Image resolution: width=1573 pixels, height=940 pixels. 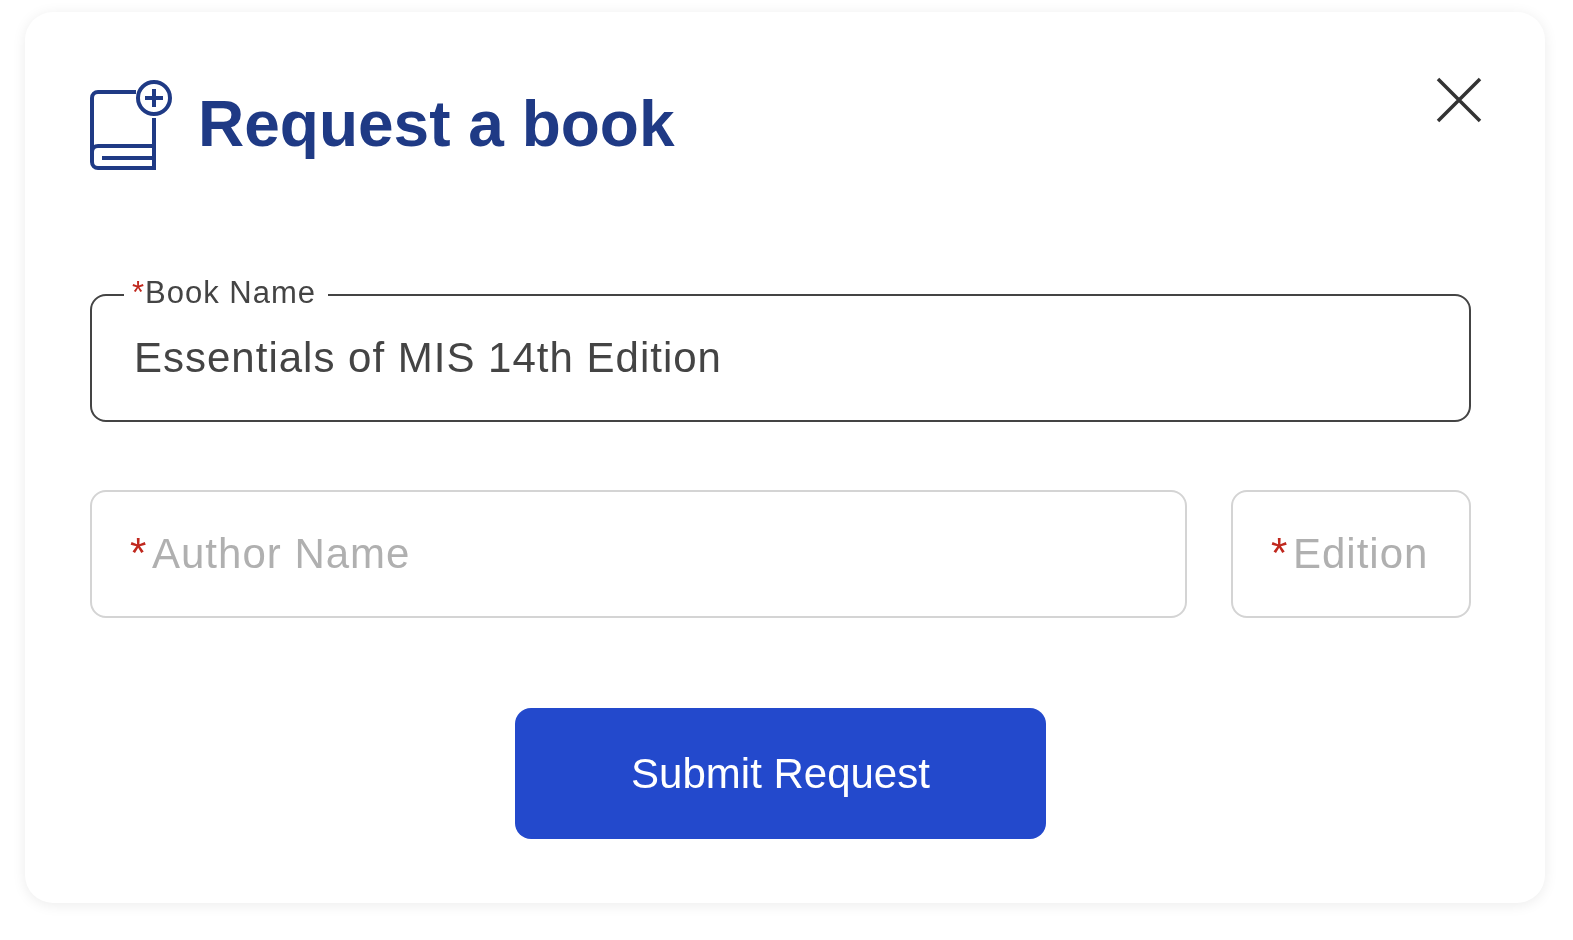 I want to click on close-icon, so click(x=1459, y=100).